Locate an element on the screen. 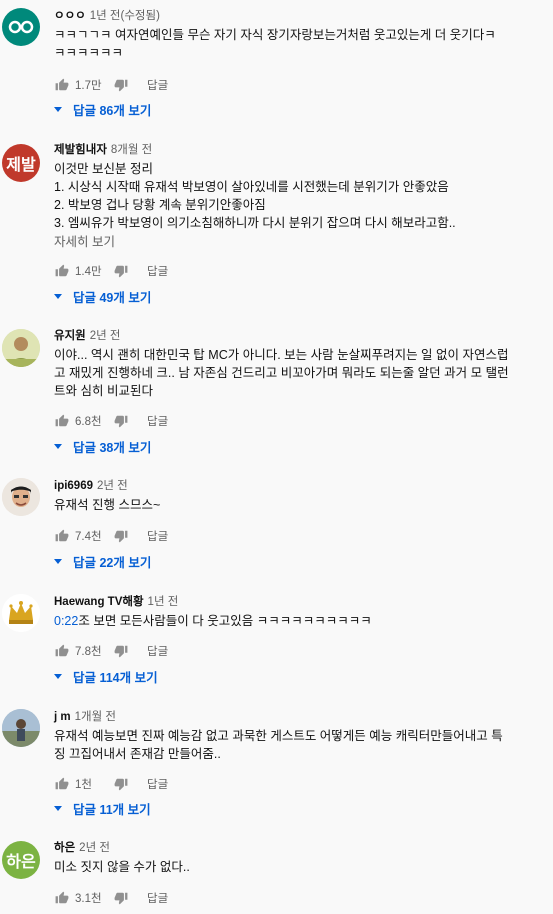 The width and height of the screenshot is (553, 914). author-name: 하은 is located at coordinates (64, 848).